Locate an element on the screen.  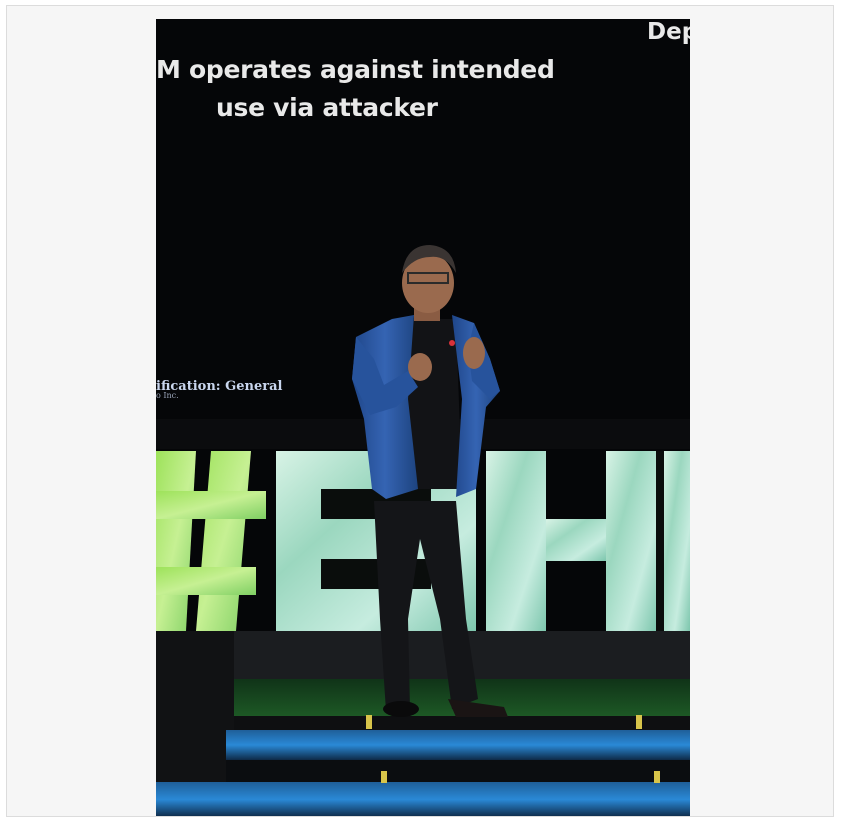
slide-headline-line-1: M operates against intended is located at coordinates (355, 69).